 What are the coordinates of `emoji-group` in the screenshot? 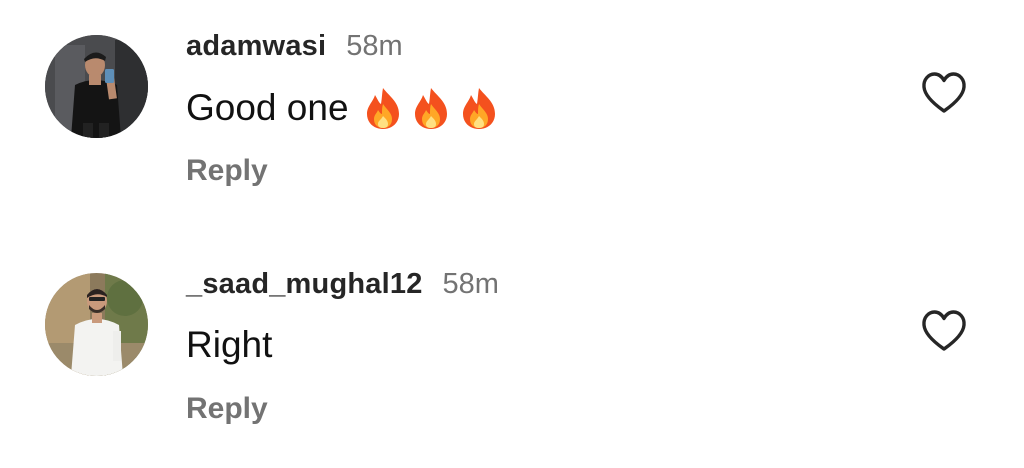 It's located at (431, 108).